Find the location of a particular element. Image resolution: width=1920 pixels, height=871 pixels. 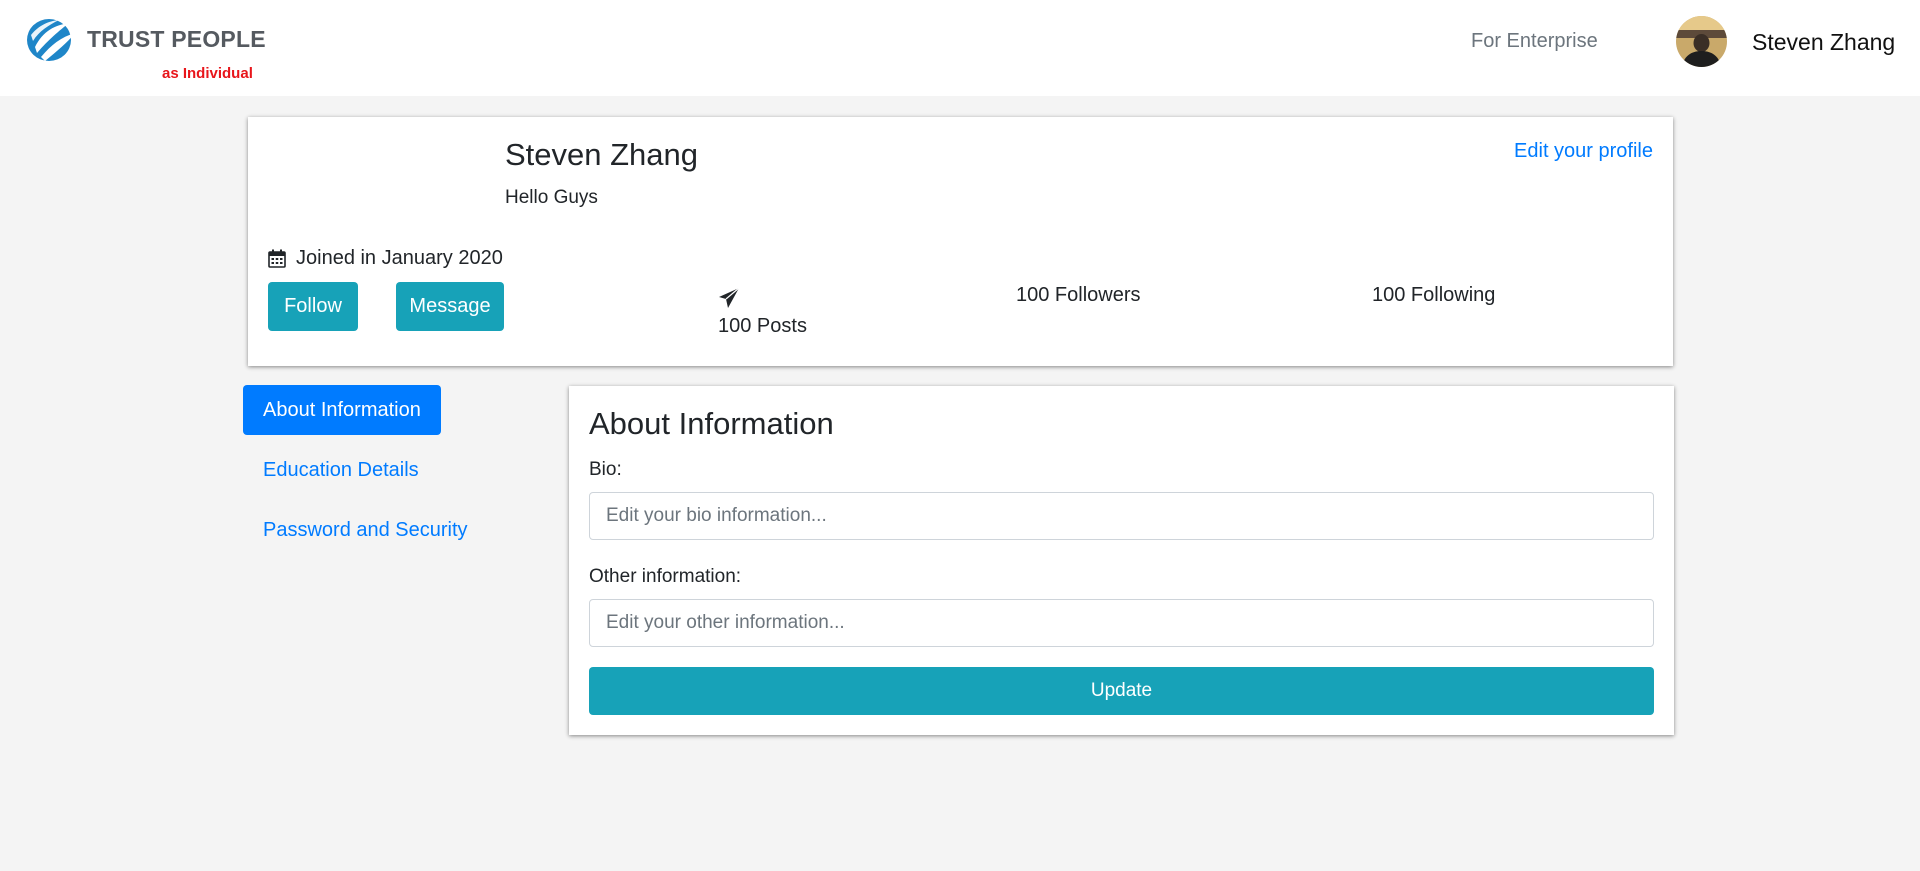

joined-date-text: Joined in January 2020 is located at coordinates (399, 258).